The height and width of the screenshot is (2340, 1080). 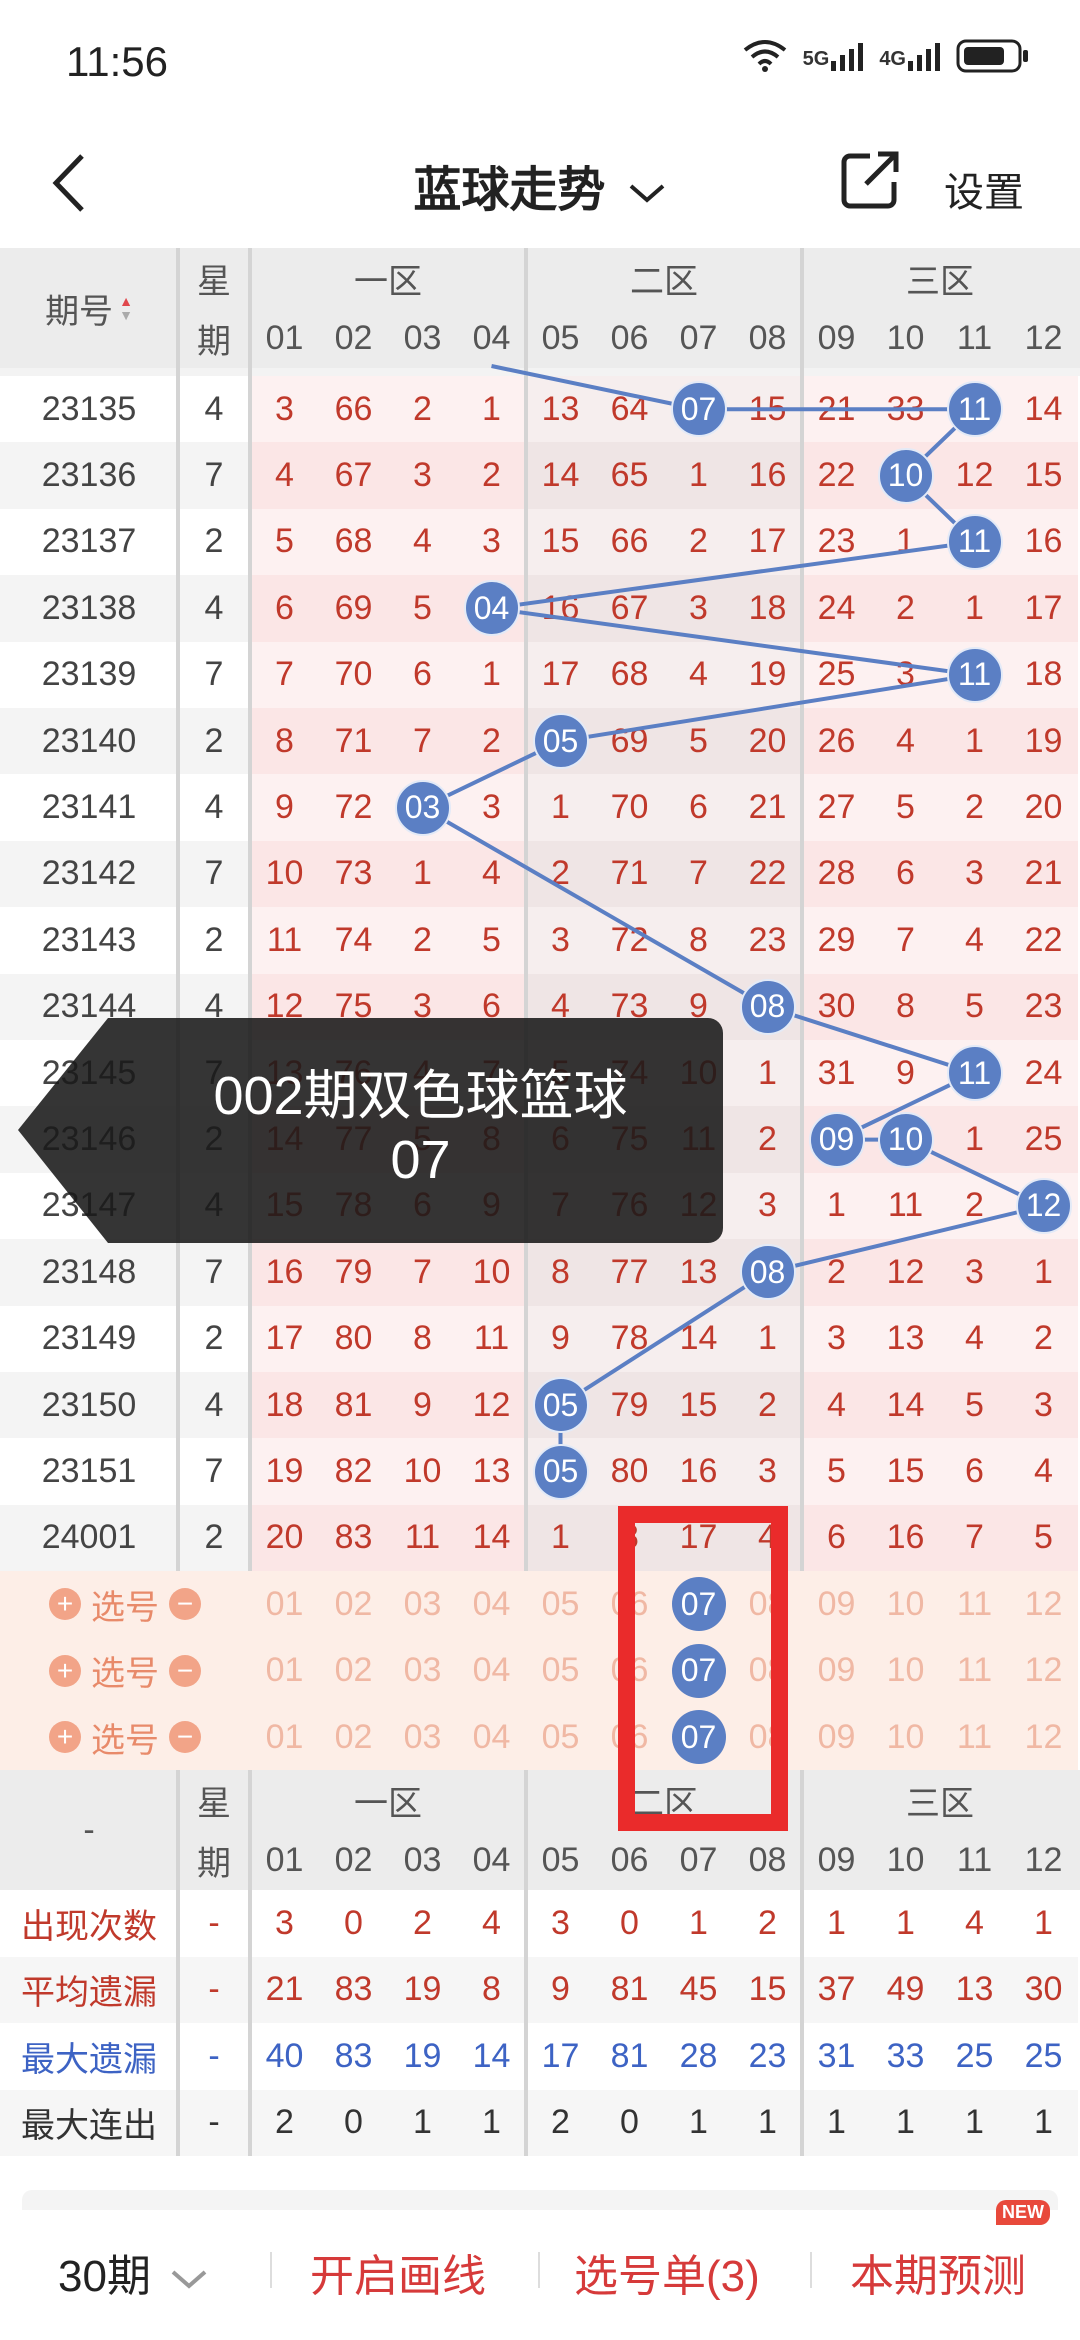 I want to click on miss-count: 21, so click(x=1043, y=873).